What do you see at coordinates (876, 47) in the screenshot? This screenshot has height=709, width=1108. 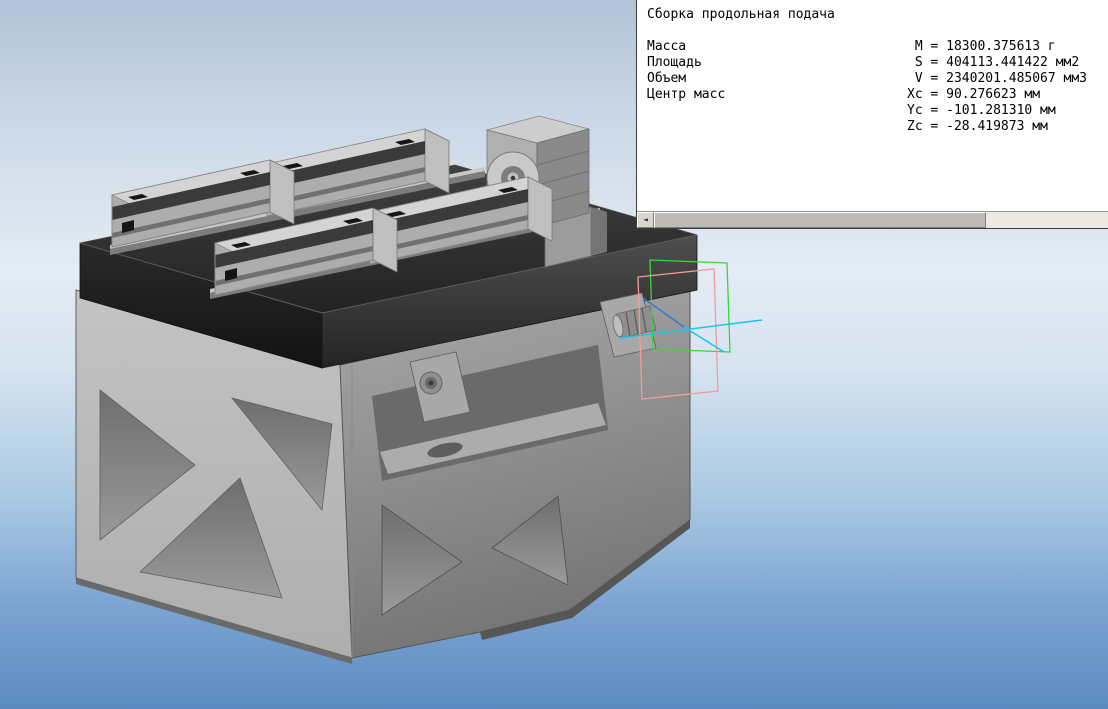 I see `property-row-mass: Масса M = 18300.375613 г` at bounding box center [876, 47].